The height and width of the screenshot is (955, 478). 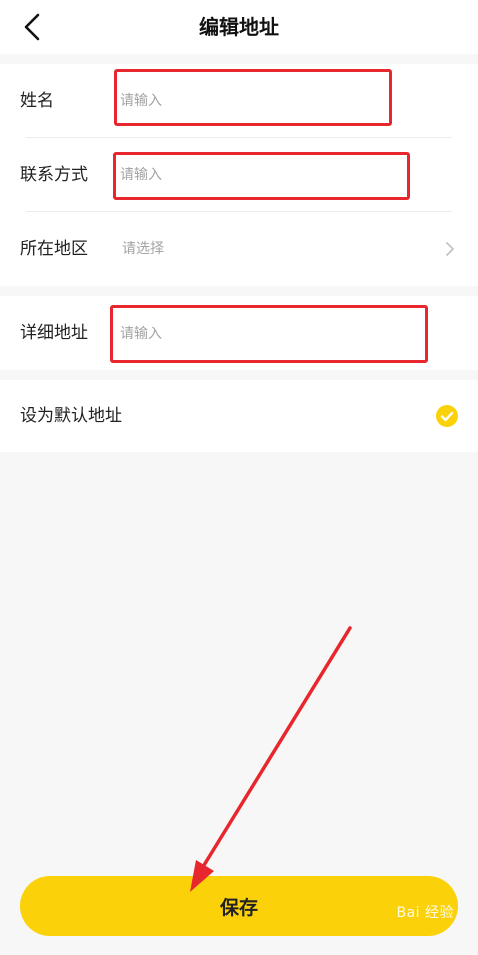 What do you see at coordinates (71, 416) in the screenshot?
I see `default-label: 设为默认地址` at bounding box center [71, 416].